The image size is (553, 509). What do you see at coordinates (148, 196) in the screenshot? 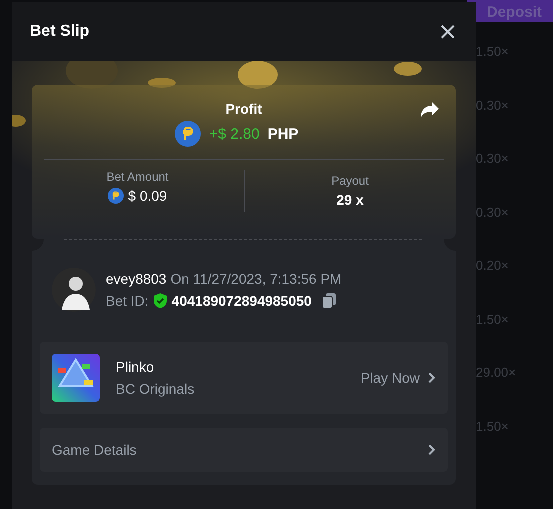
I see `bet-amount-value: $ 0.09` at bounding box center [148, 196].